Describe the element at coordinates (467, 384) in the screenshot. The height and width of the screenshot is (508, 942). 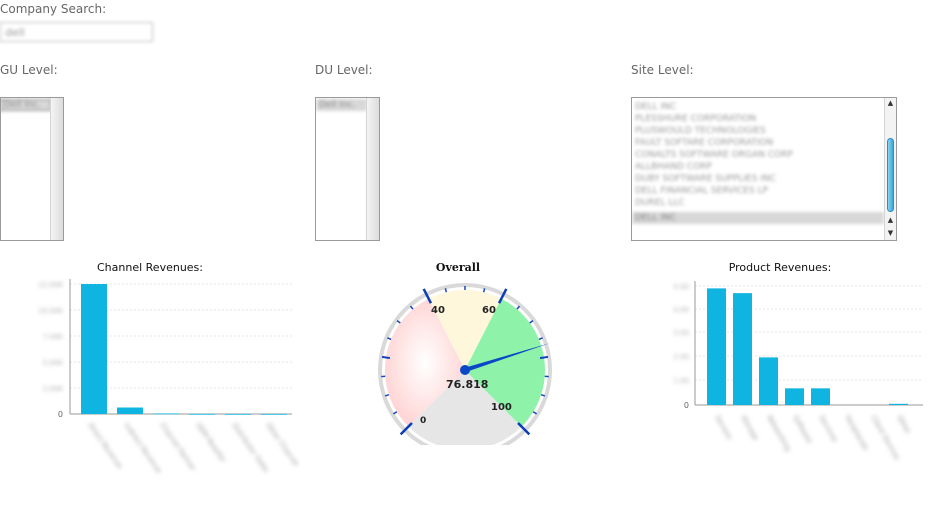
I see `gauge-value-readout: 76.818` at that location.